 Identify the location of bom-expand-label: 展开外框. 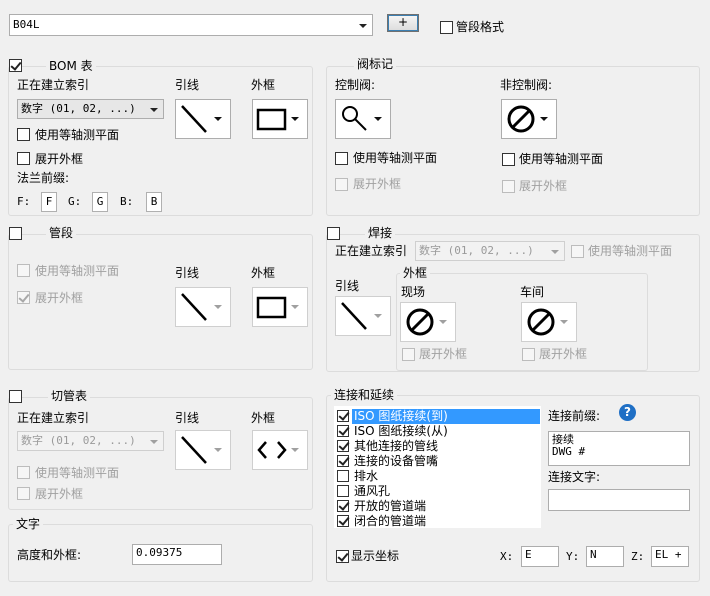
(59, 159).